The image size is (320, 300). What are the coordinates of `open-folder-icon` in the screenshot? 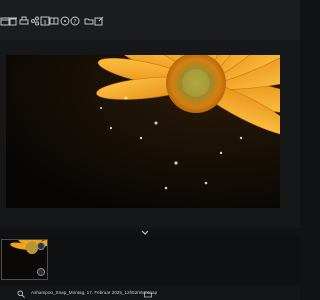 It's located at (148, 294).